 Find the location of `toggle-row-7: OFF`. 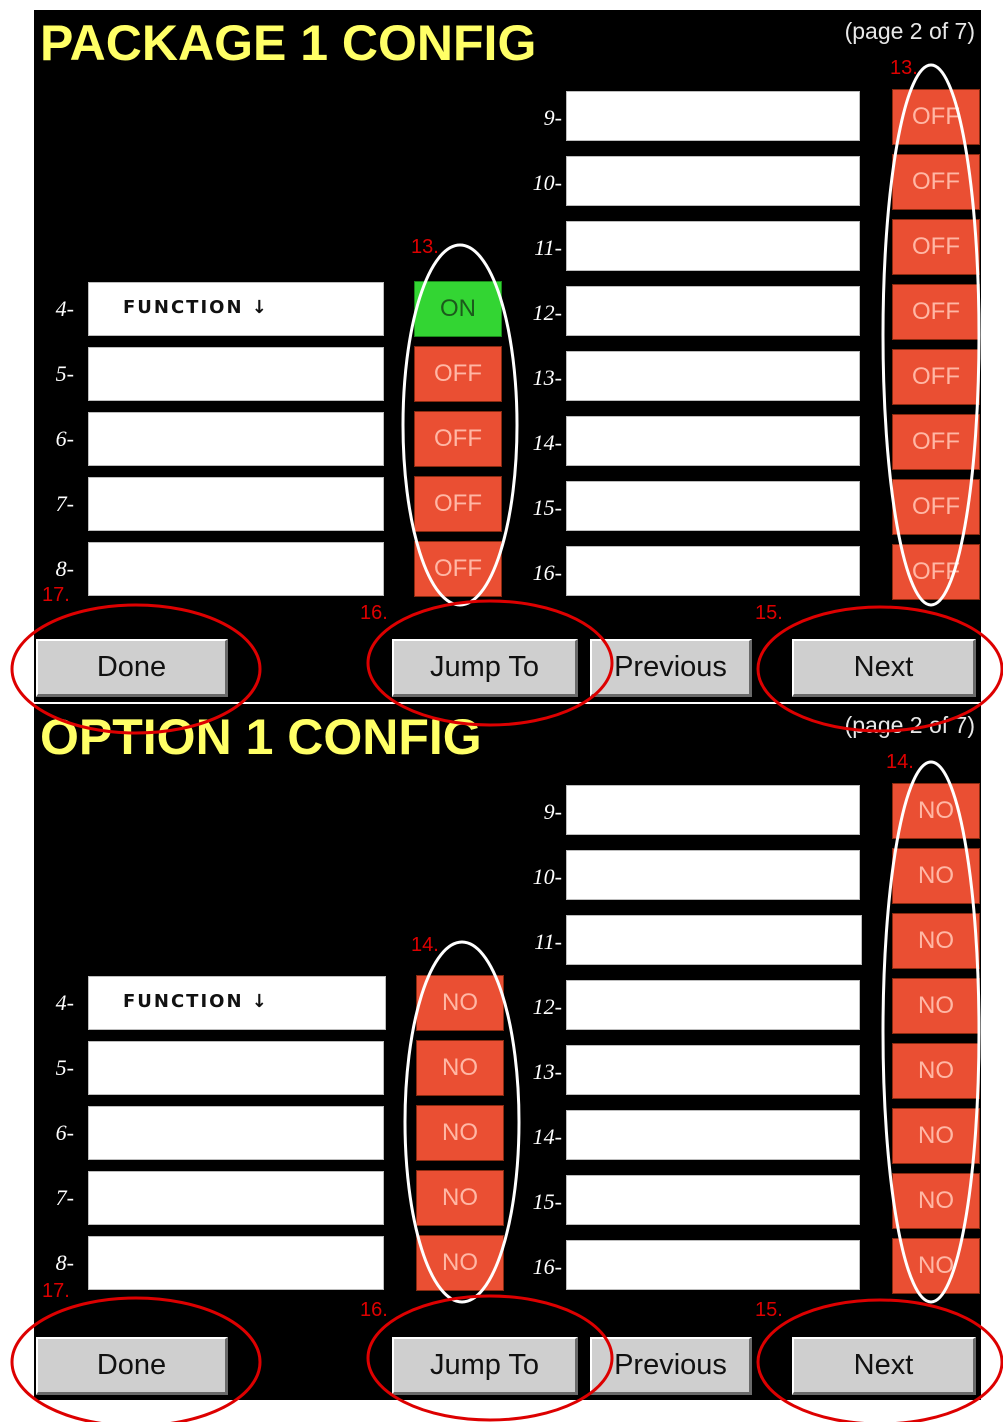

toggle-row-7: OFF is located at coordinates (458, 504).